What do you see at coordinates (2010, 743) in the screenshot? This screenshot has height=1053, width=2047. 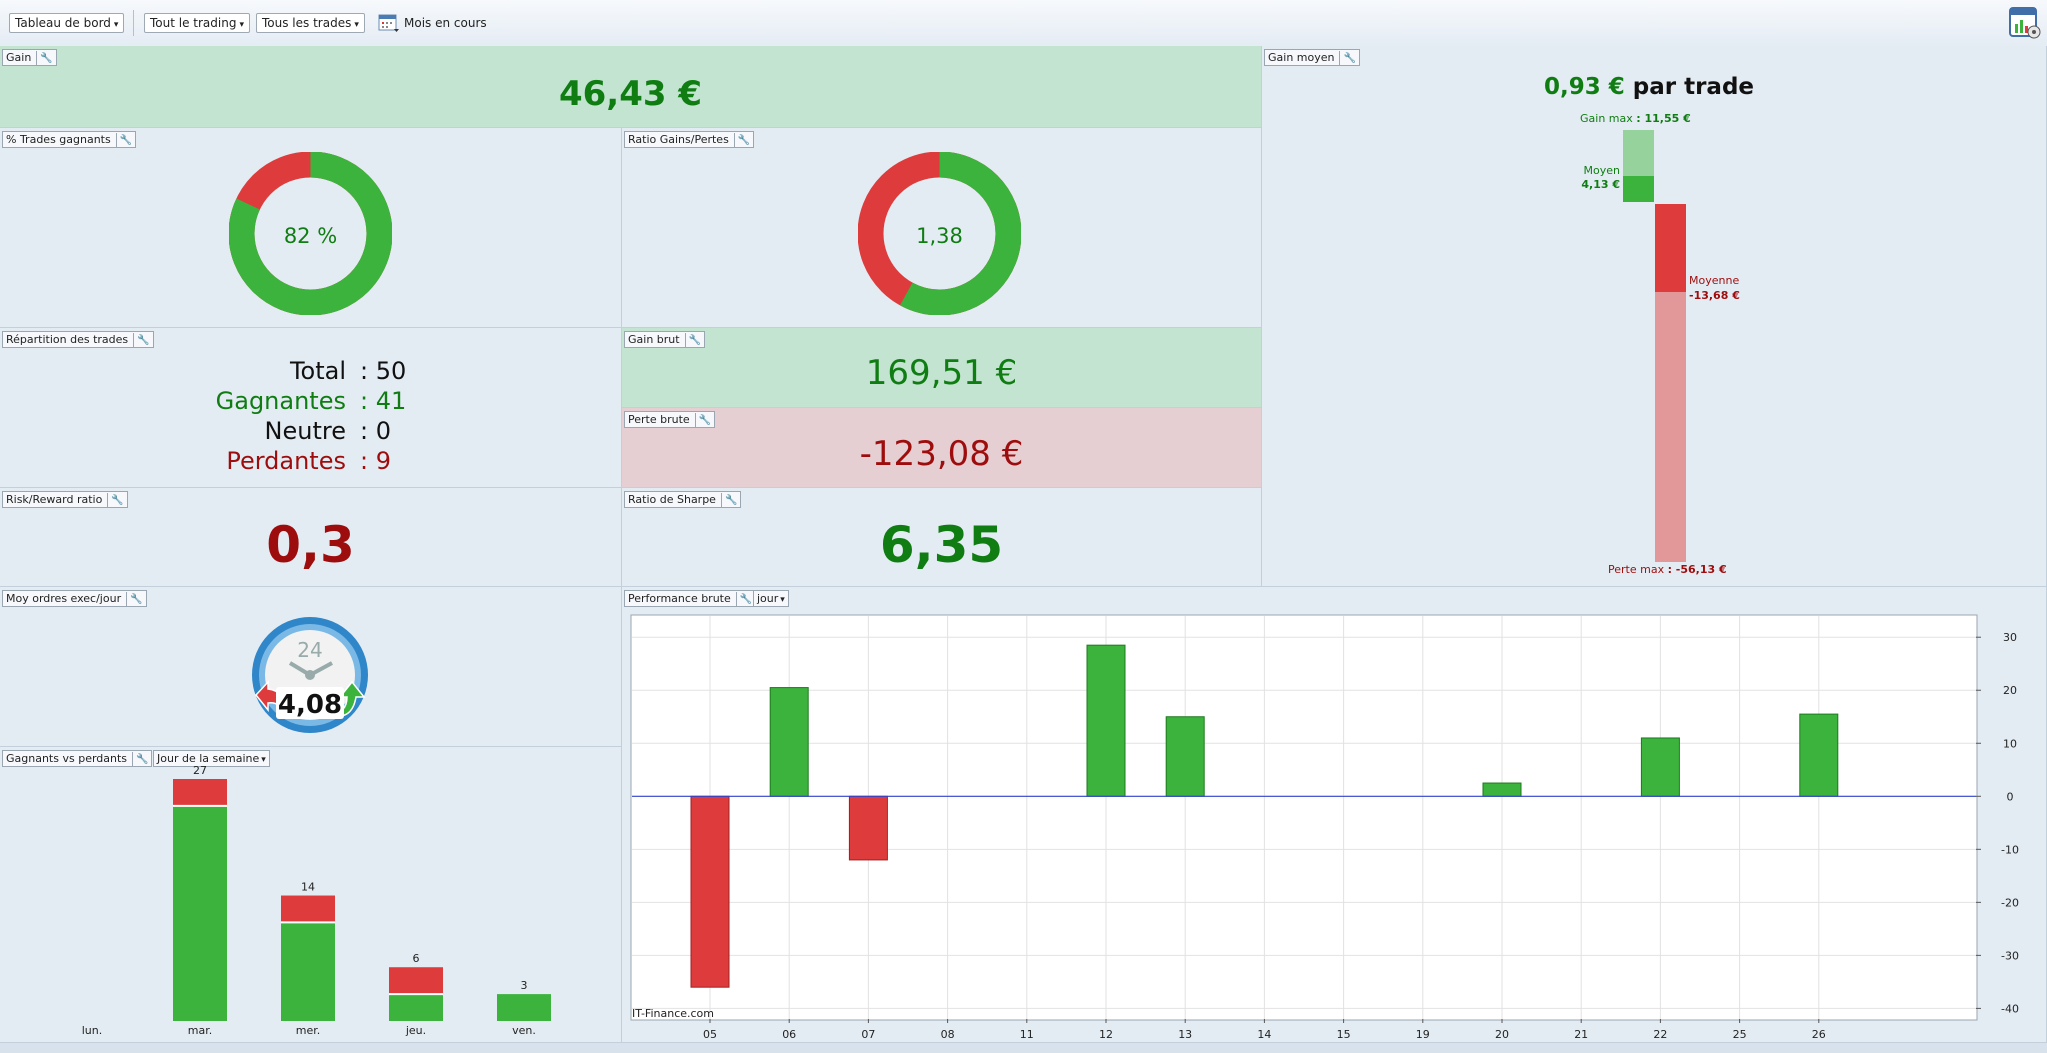 I see `y-tick-label: 10` at bounding box center [2010, 743].